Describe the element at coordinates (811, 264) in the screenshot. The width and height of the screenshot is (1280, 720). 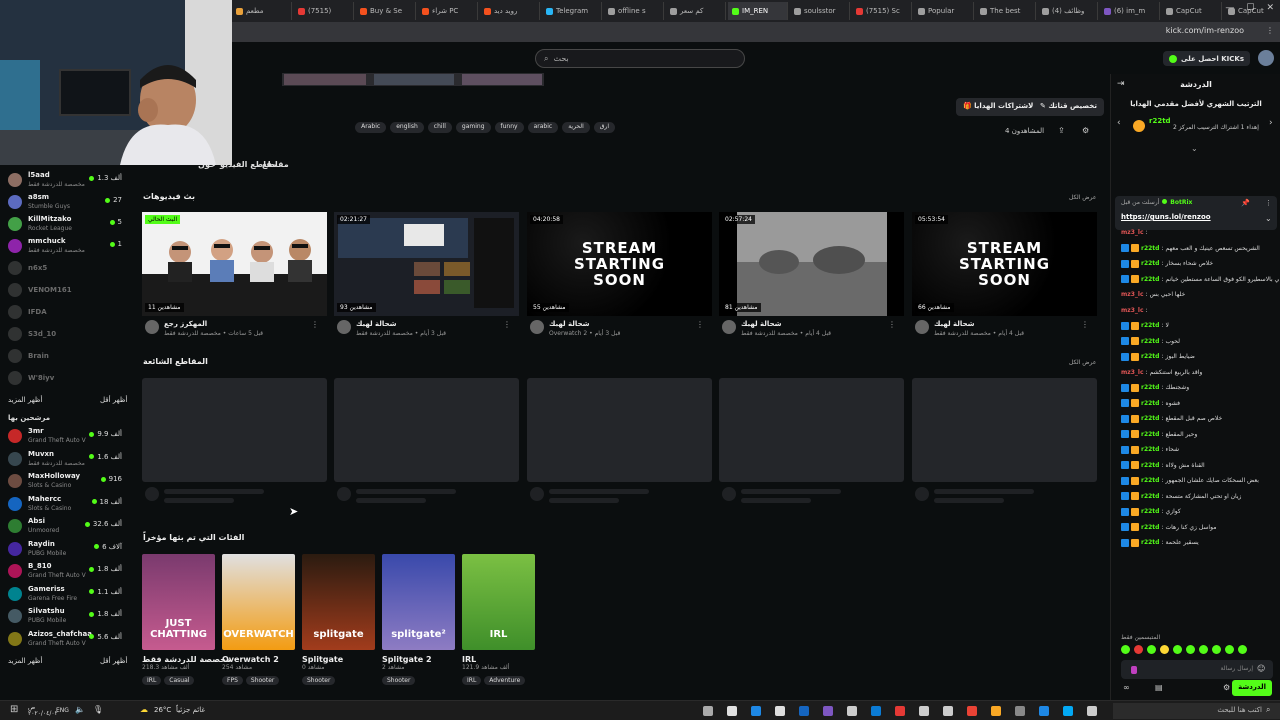
I see `video-thumbnail: 02:57:24 81 مشاهدين` at that location.